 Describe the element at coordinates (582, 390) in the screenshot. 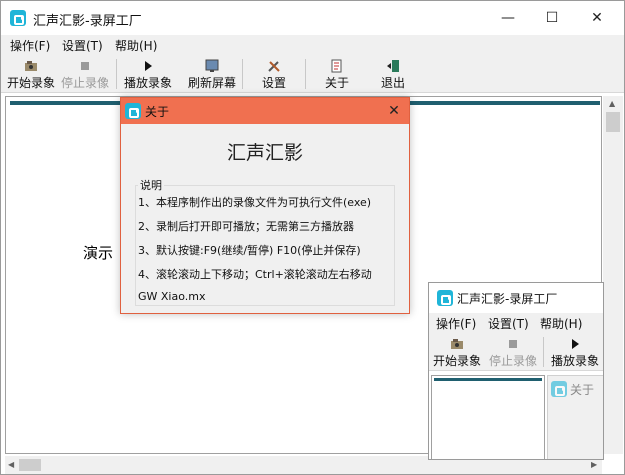

I see `preview-about-dialog-title: 关于` at that location.